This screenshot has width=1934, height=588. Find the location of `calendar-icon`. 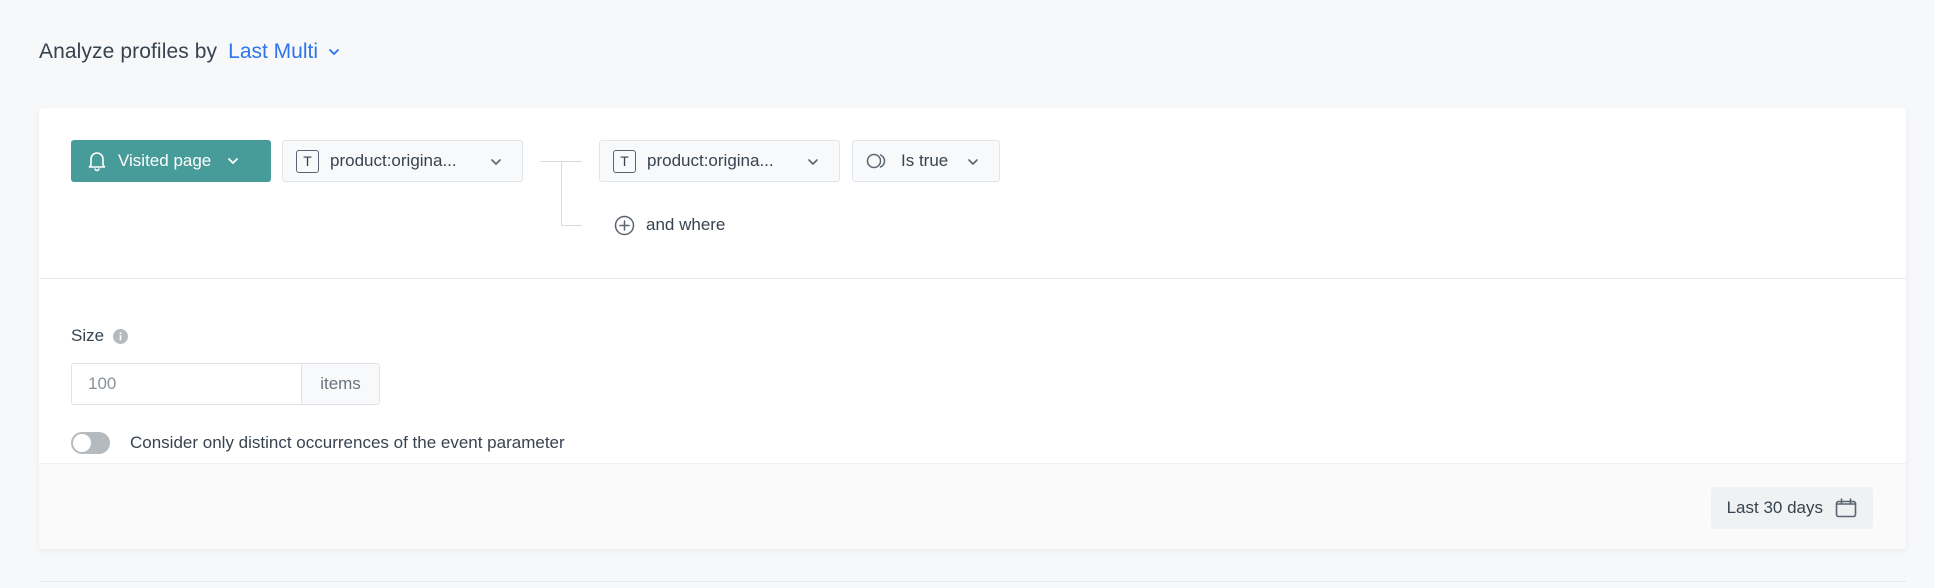

calendar-icon is located at coordinates (1846, 508).